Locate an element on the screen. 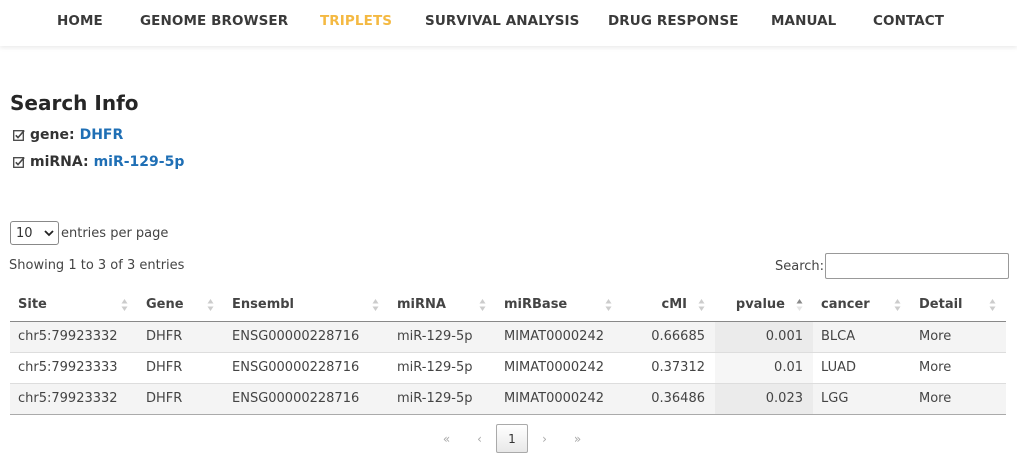 This screenshot has height=462, width=1017. column-header-cmi: cMI is located at coordinates (668, 305).